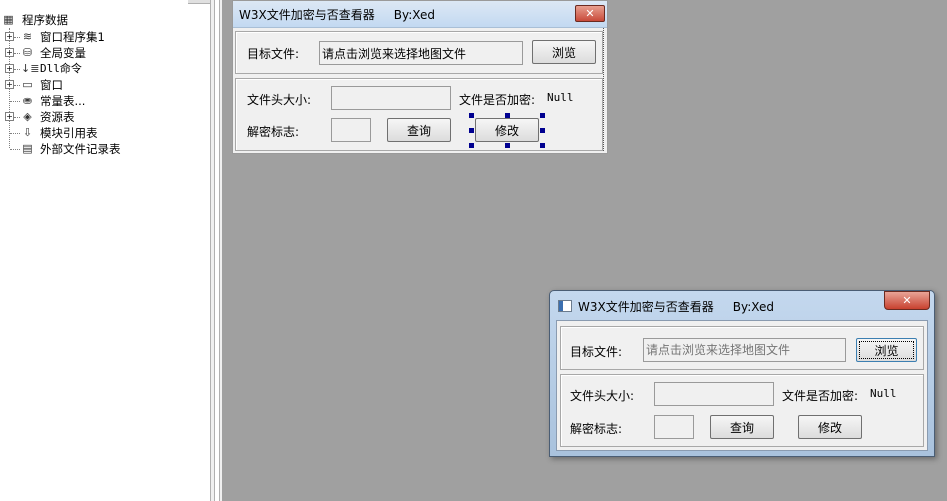  What do you see at coordinates (674, 427) in the screenshot?
I see `preview-decrypt-flag-field` at bounding box center [674, 427].